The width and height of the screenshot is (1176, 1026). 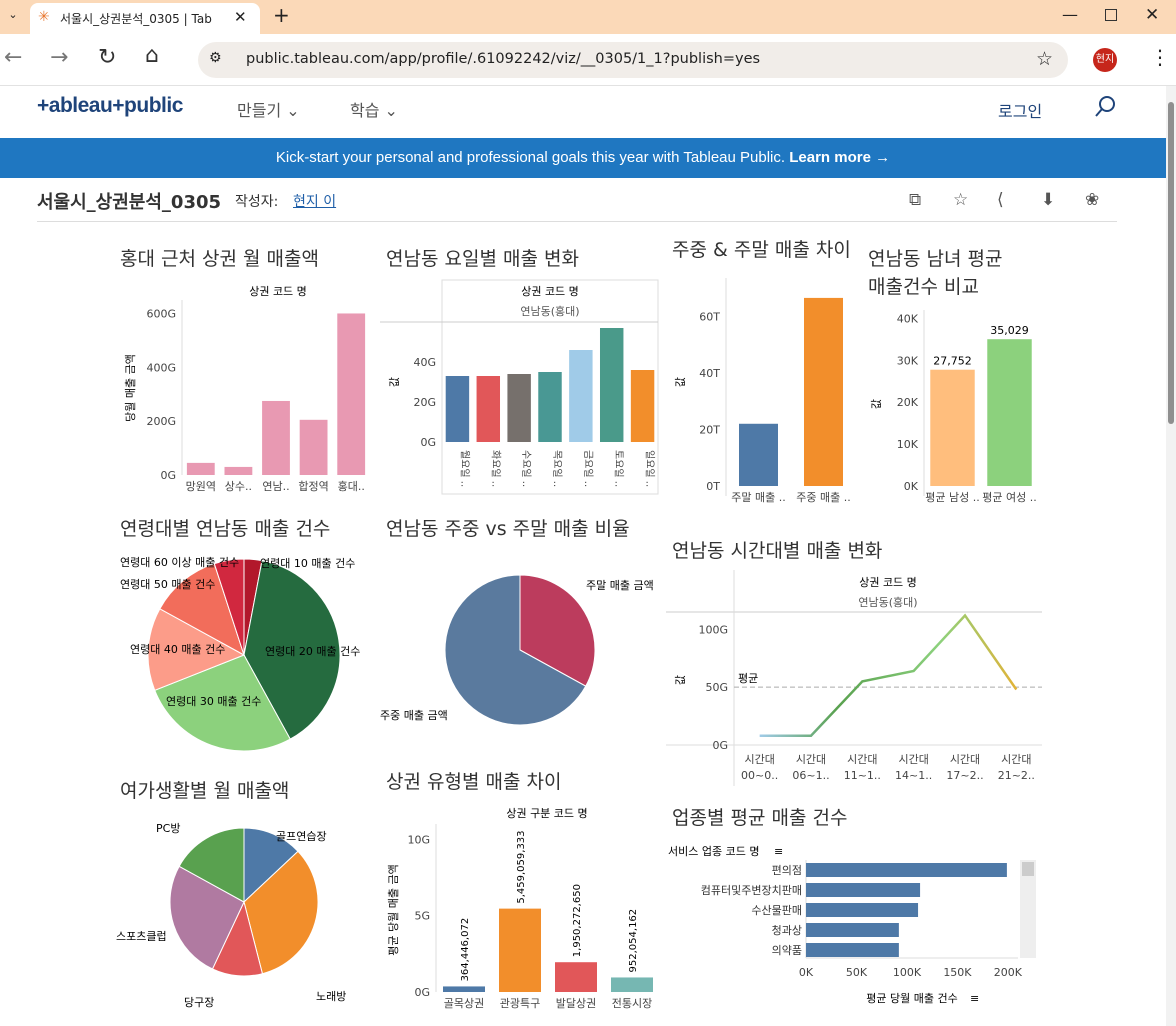 What do you see at coordinates (482, 259) in the screenshot?
I see `panel-title-2: 연남동 요일별 매출 변화` at bounding box center [482, 259].